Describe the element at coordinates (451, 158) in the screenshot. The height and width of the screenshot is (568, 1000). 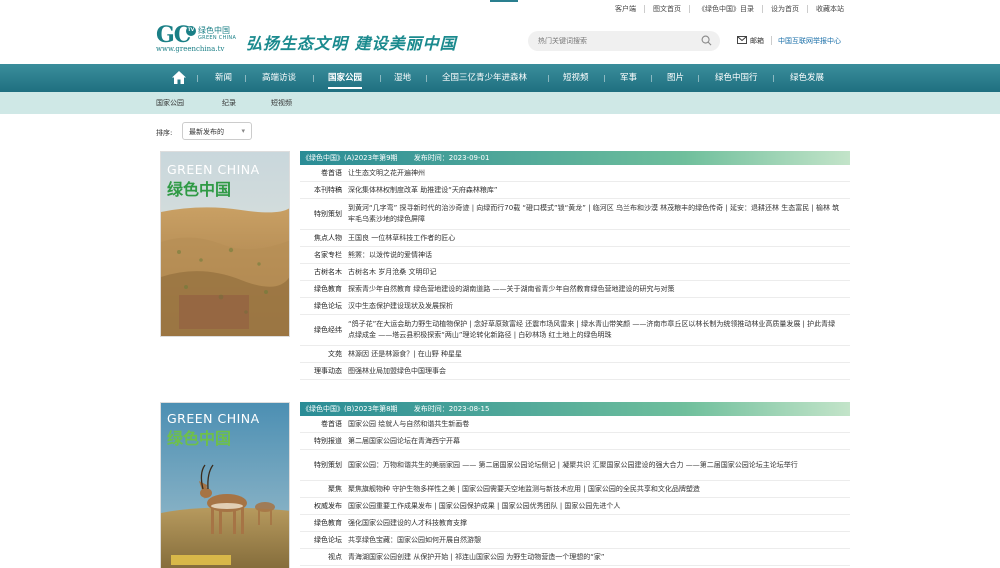
I see `issue-date: 发布时间：2023-09-01` at that location.